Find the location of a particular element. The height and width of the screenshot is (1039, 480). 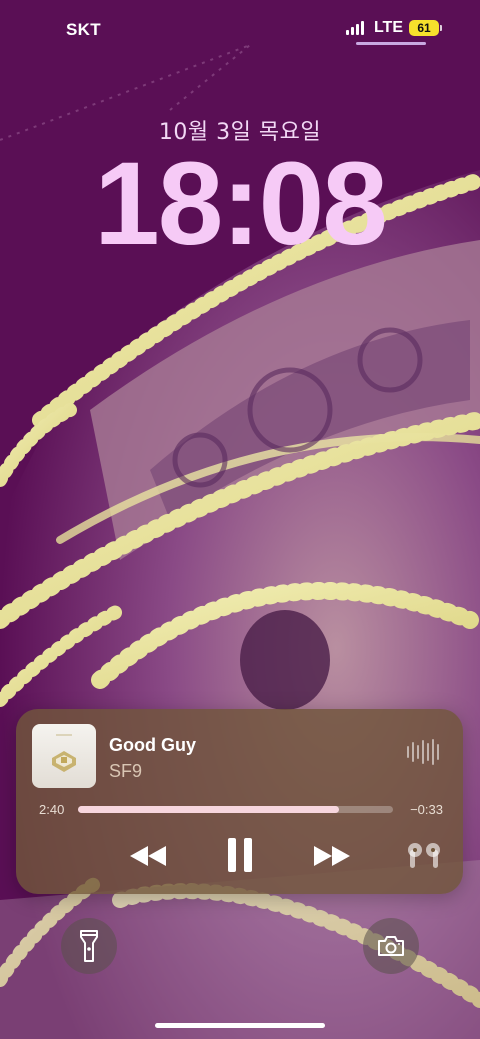

pause-button is located at coordinates (240, 855).